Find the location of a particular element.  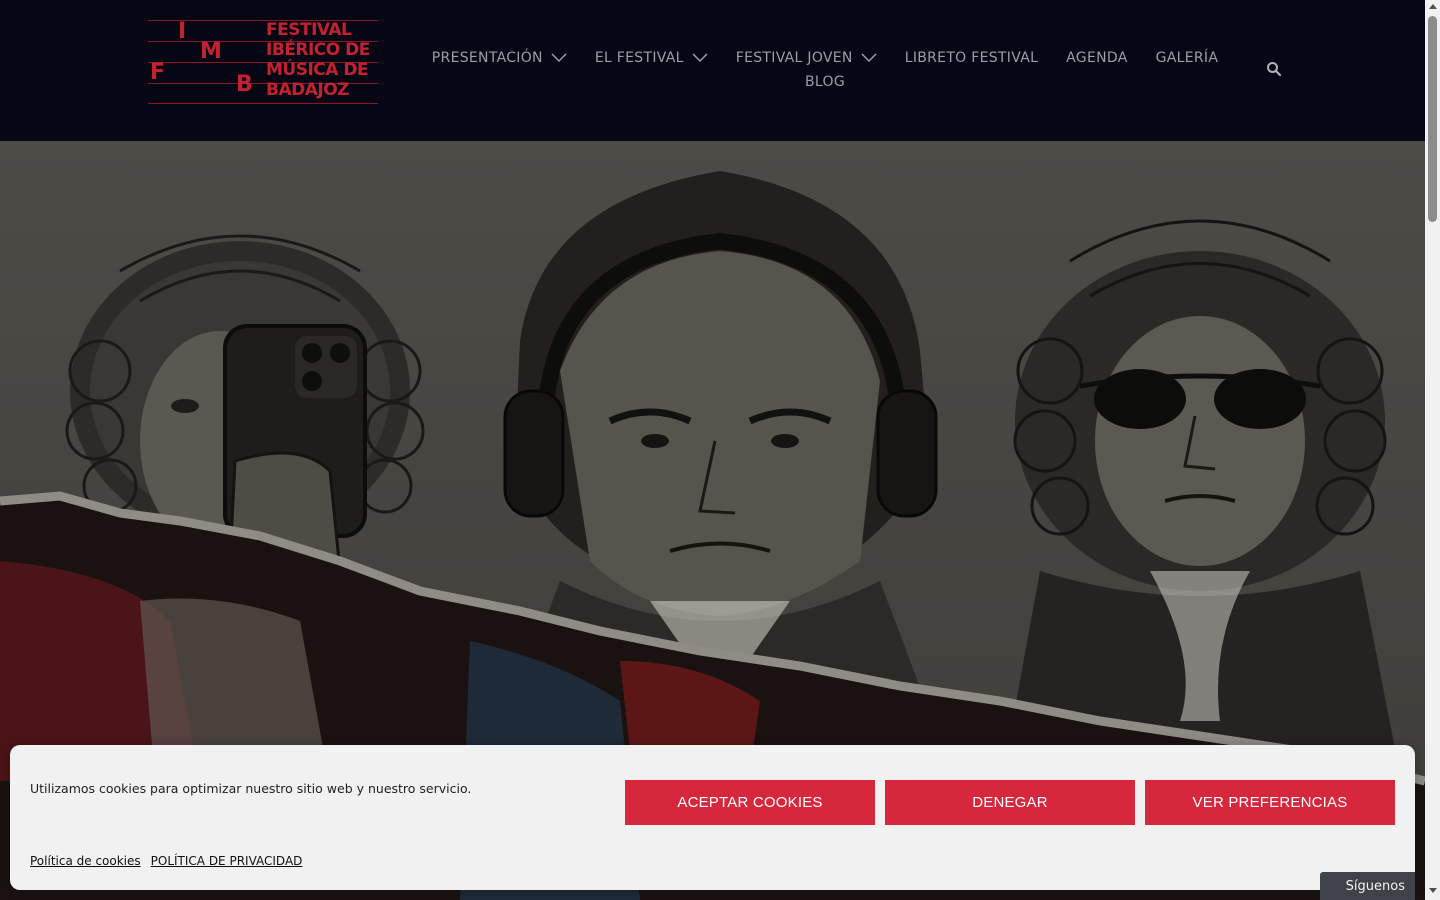

follow-us-tab: Síguenos is located at coordinates (1367, 886).